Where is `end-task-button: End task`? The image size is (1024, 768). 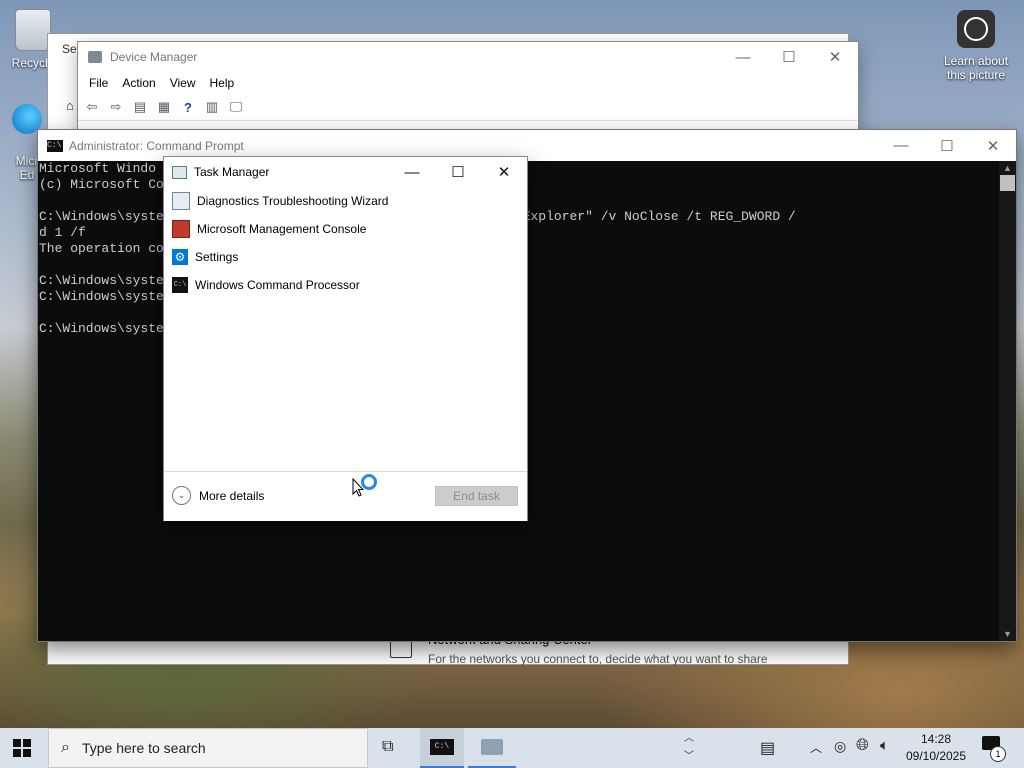 end-task-button: End task is located at coordinates (476, 496).